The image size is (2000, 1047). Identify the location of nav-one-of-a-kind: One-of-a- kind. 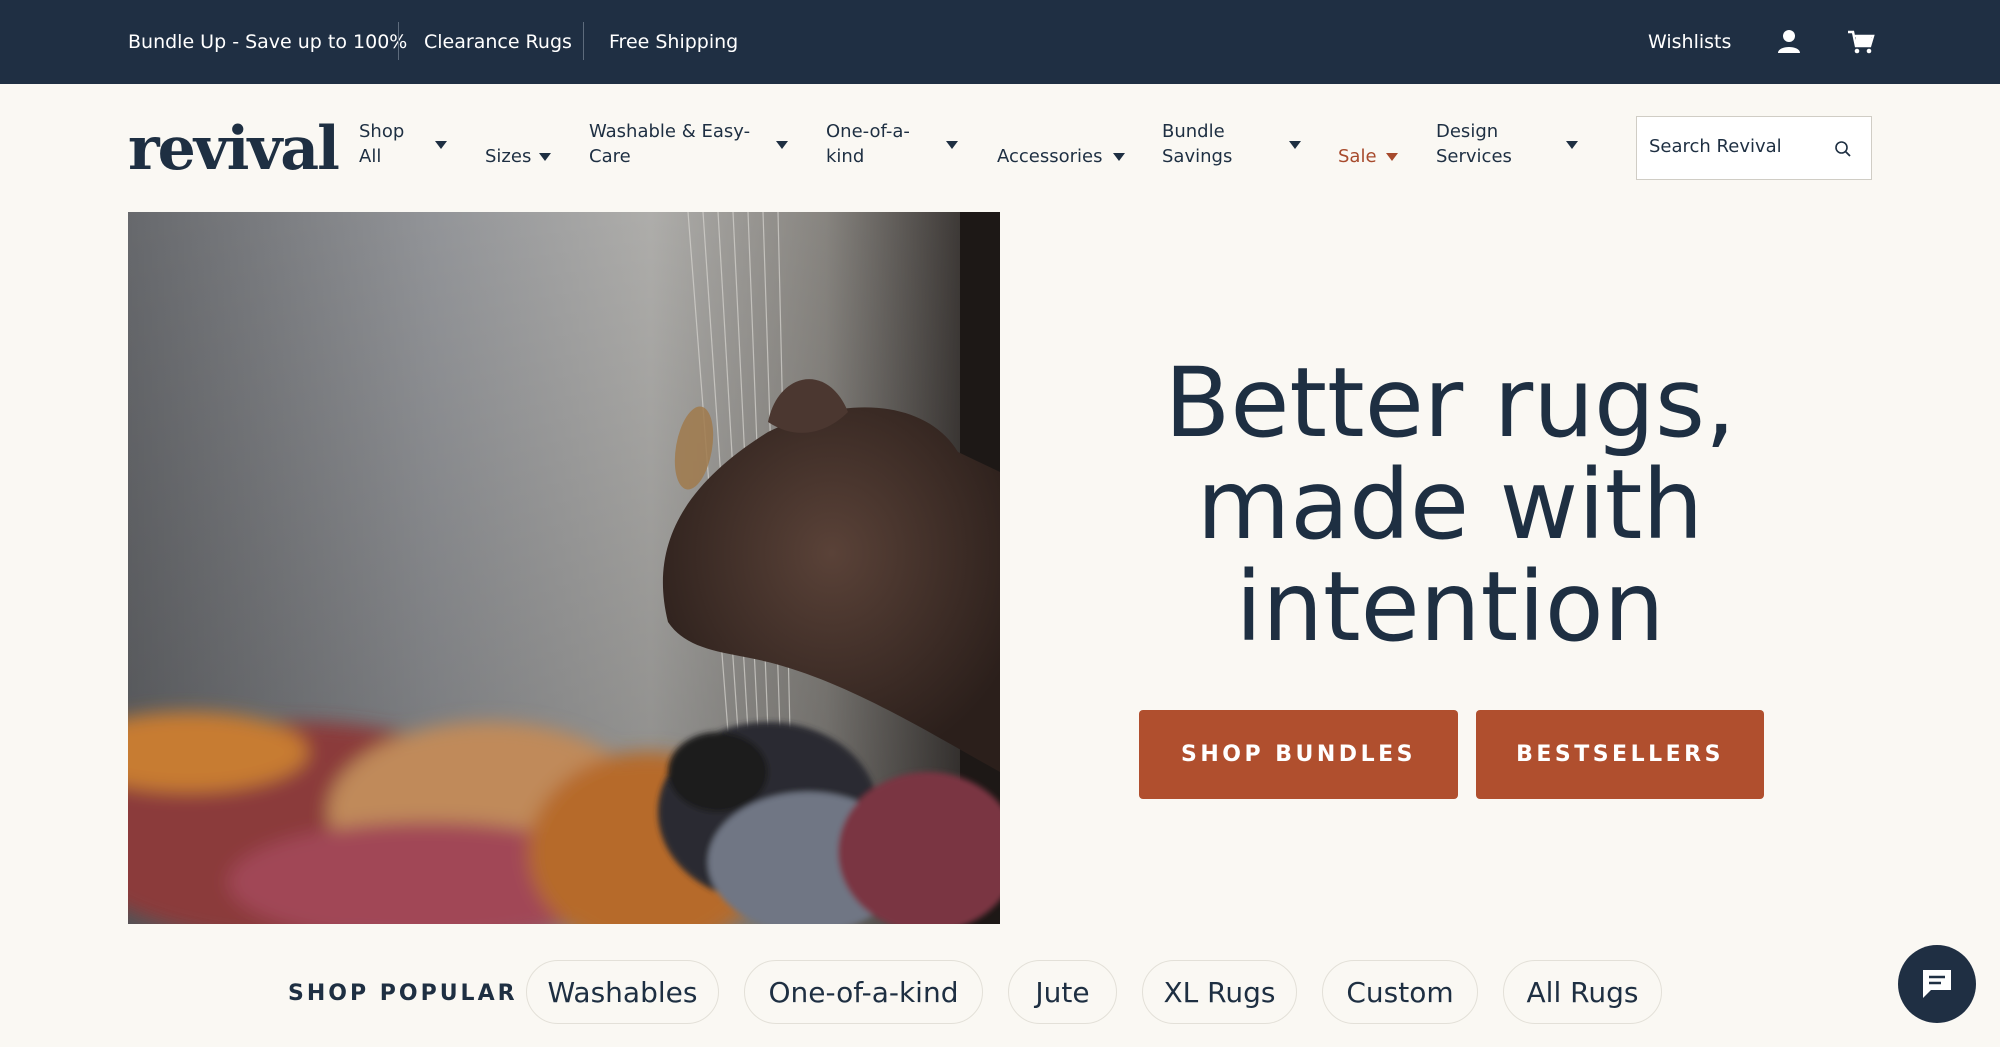
(868, 144).